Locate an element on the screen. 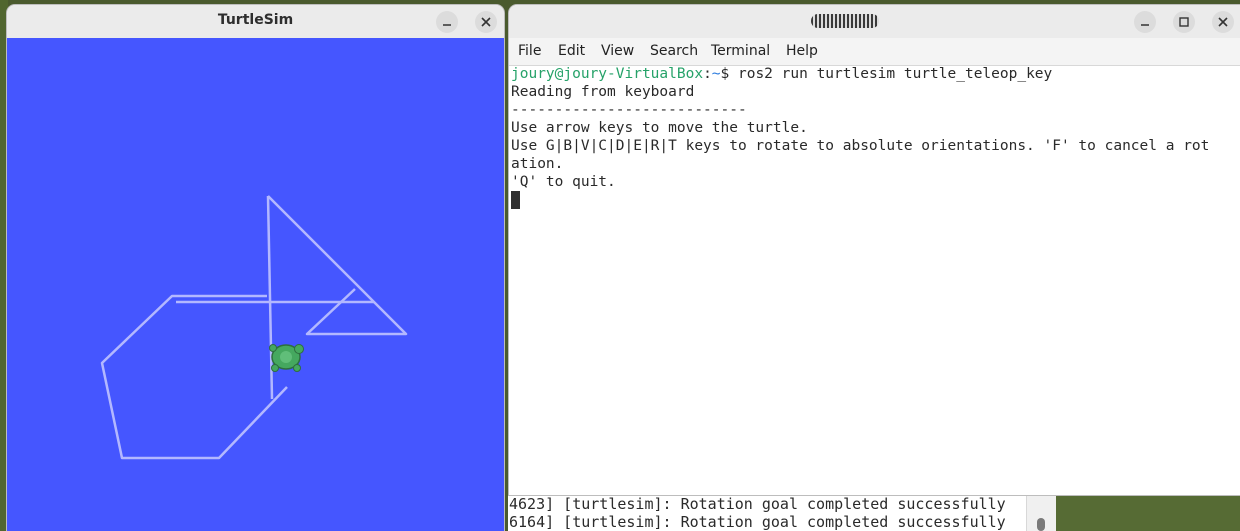 Image resolution: width=1240 pixels, height=531 pixels. text-cursor is located at coordinates (515, 200).